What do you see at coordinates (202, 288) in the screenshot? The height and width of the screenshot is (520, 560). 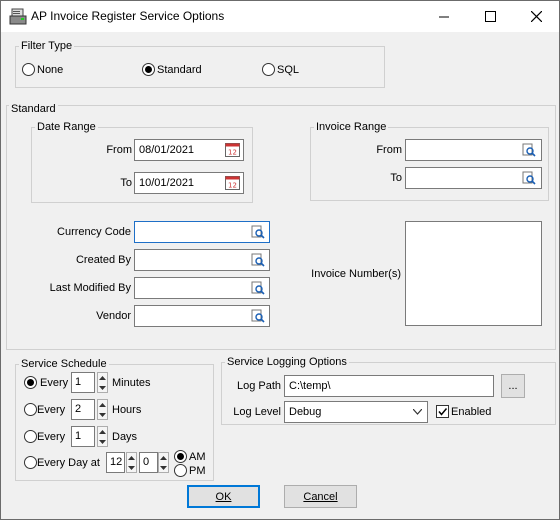 I see `last-modified-by-field` at bounding box center [202, 288].